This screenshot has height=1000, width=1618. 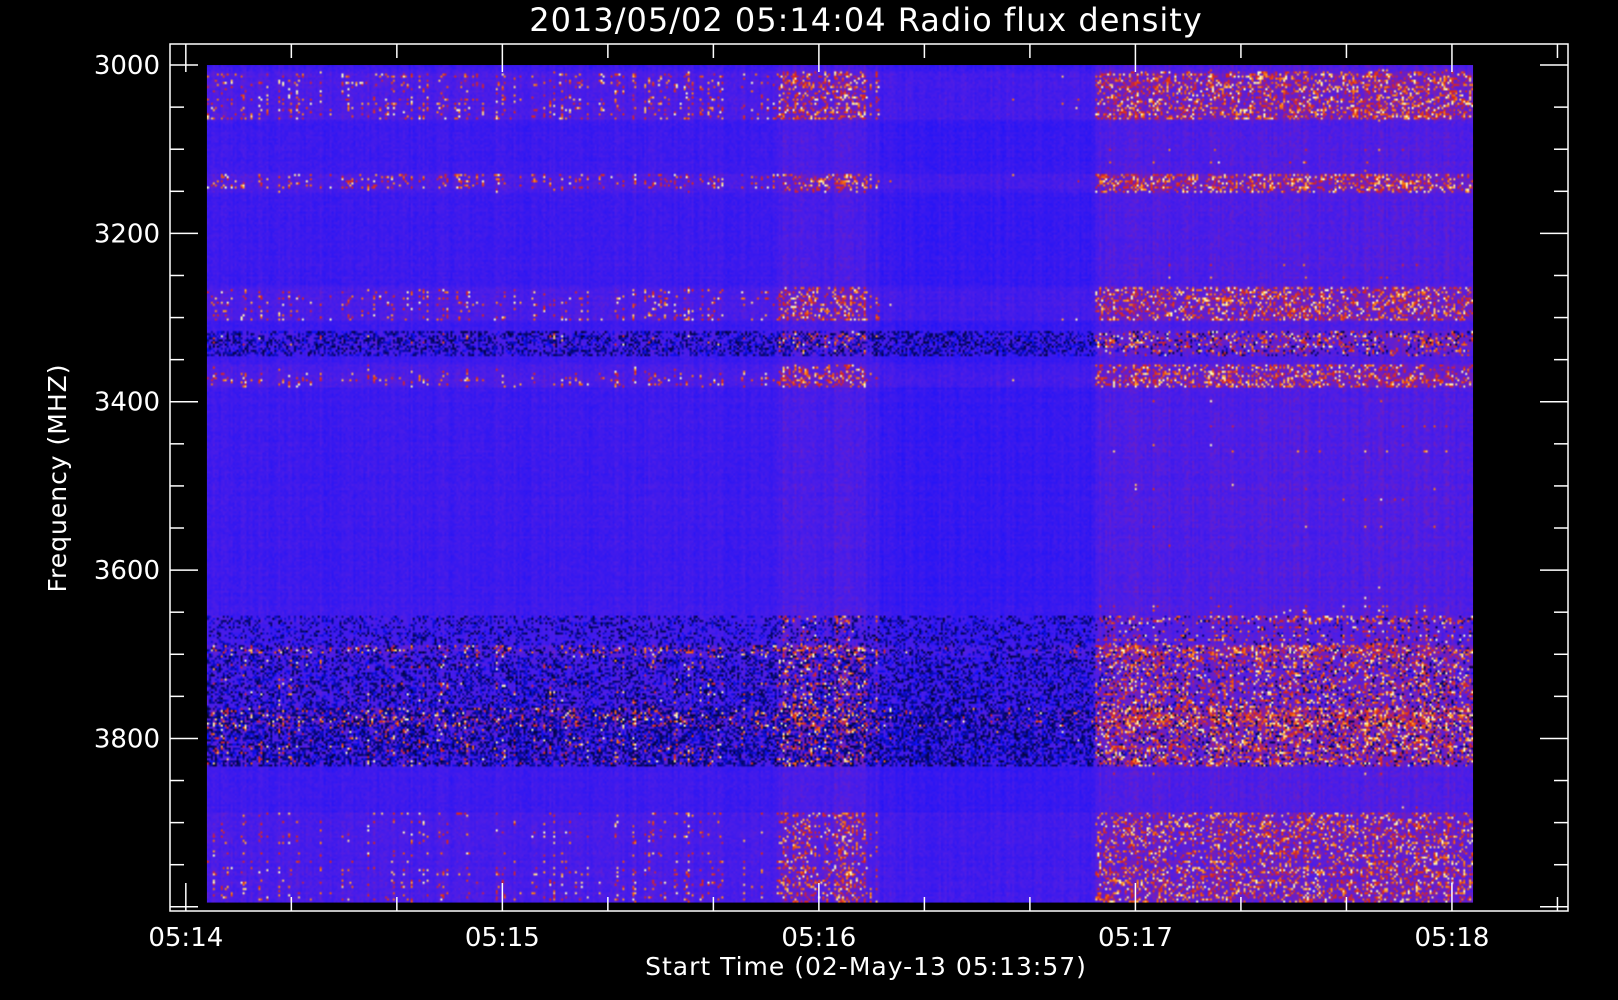 What do you see at coordinates (865, 20) in the screenshot?
I see `chart-title: 2013/05/02 05:14:04 Radio flux density` at bounding box center [865, 20].